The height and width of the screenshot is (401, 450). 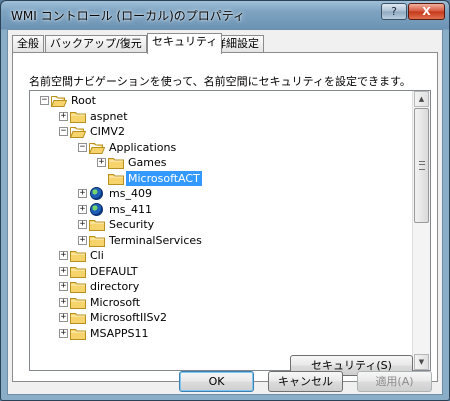 What do you see at coordinates (394, 381) in the screenshot?
I see `apply-button: 適用(A)` at bounding box center [394, 381].